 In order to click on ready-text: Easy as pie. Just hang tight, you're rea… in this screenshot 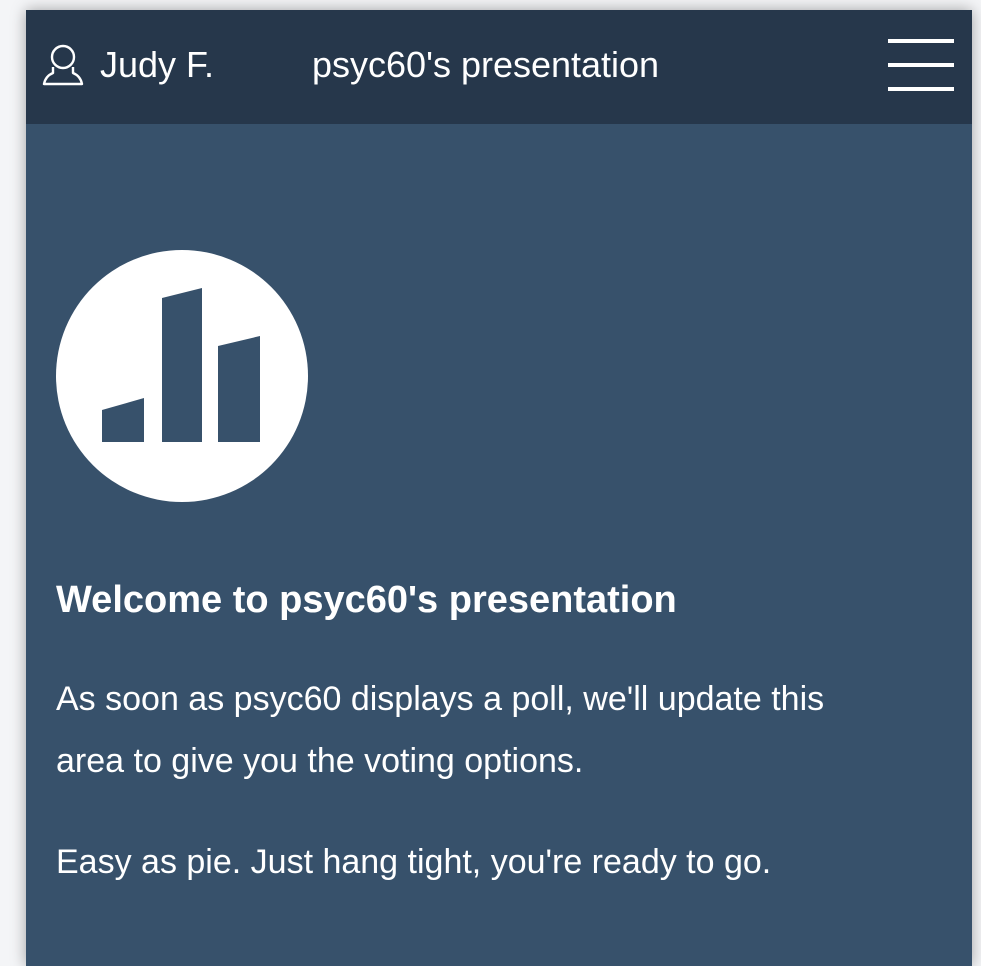, I will do `click(414, 862)`.